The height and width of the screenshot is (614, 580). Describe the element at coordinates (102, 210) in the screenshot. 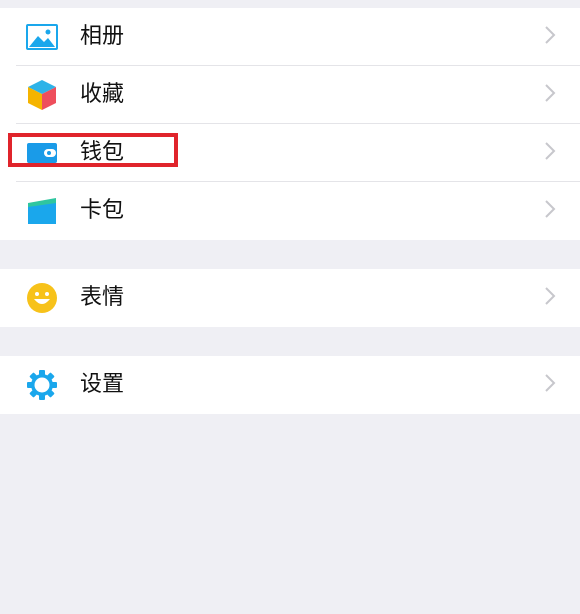

I see `menu-item-label: 卡包` at that location.